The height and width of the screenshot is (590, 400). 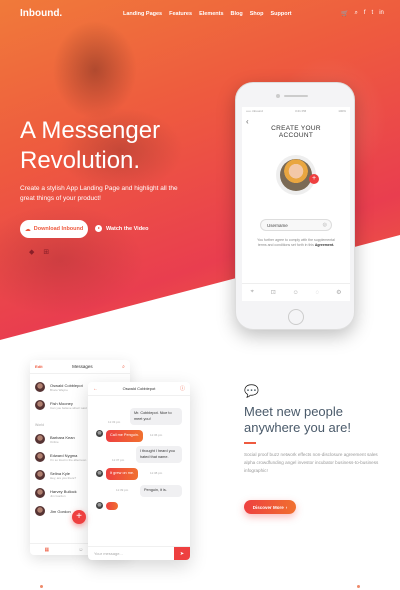 What do you see at coordinates (237, 14) in the screenshot?
I see `menu-item-blog: Blog` at bounding box center [237, 14].